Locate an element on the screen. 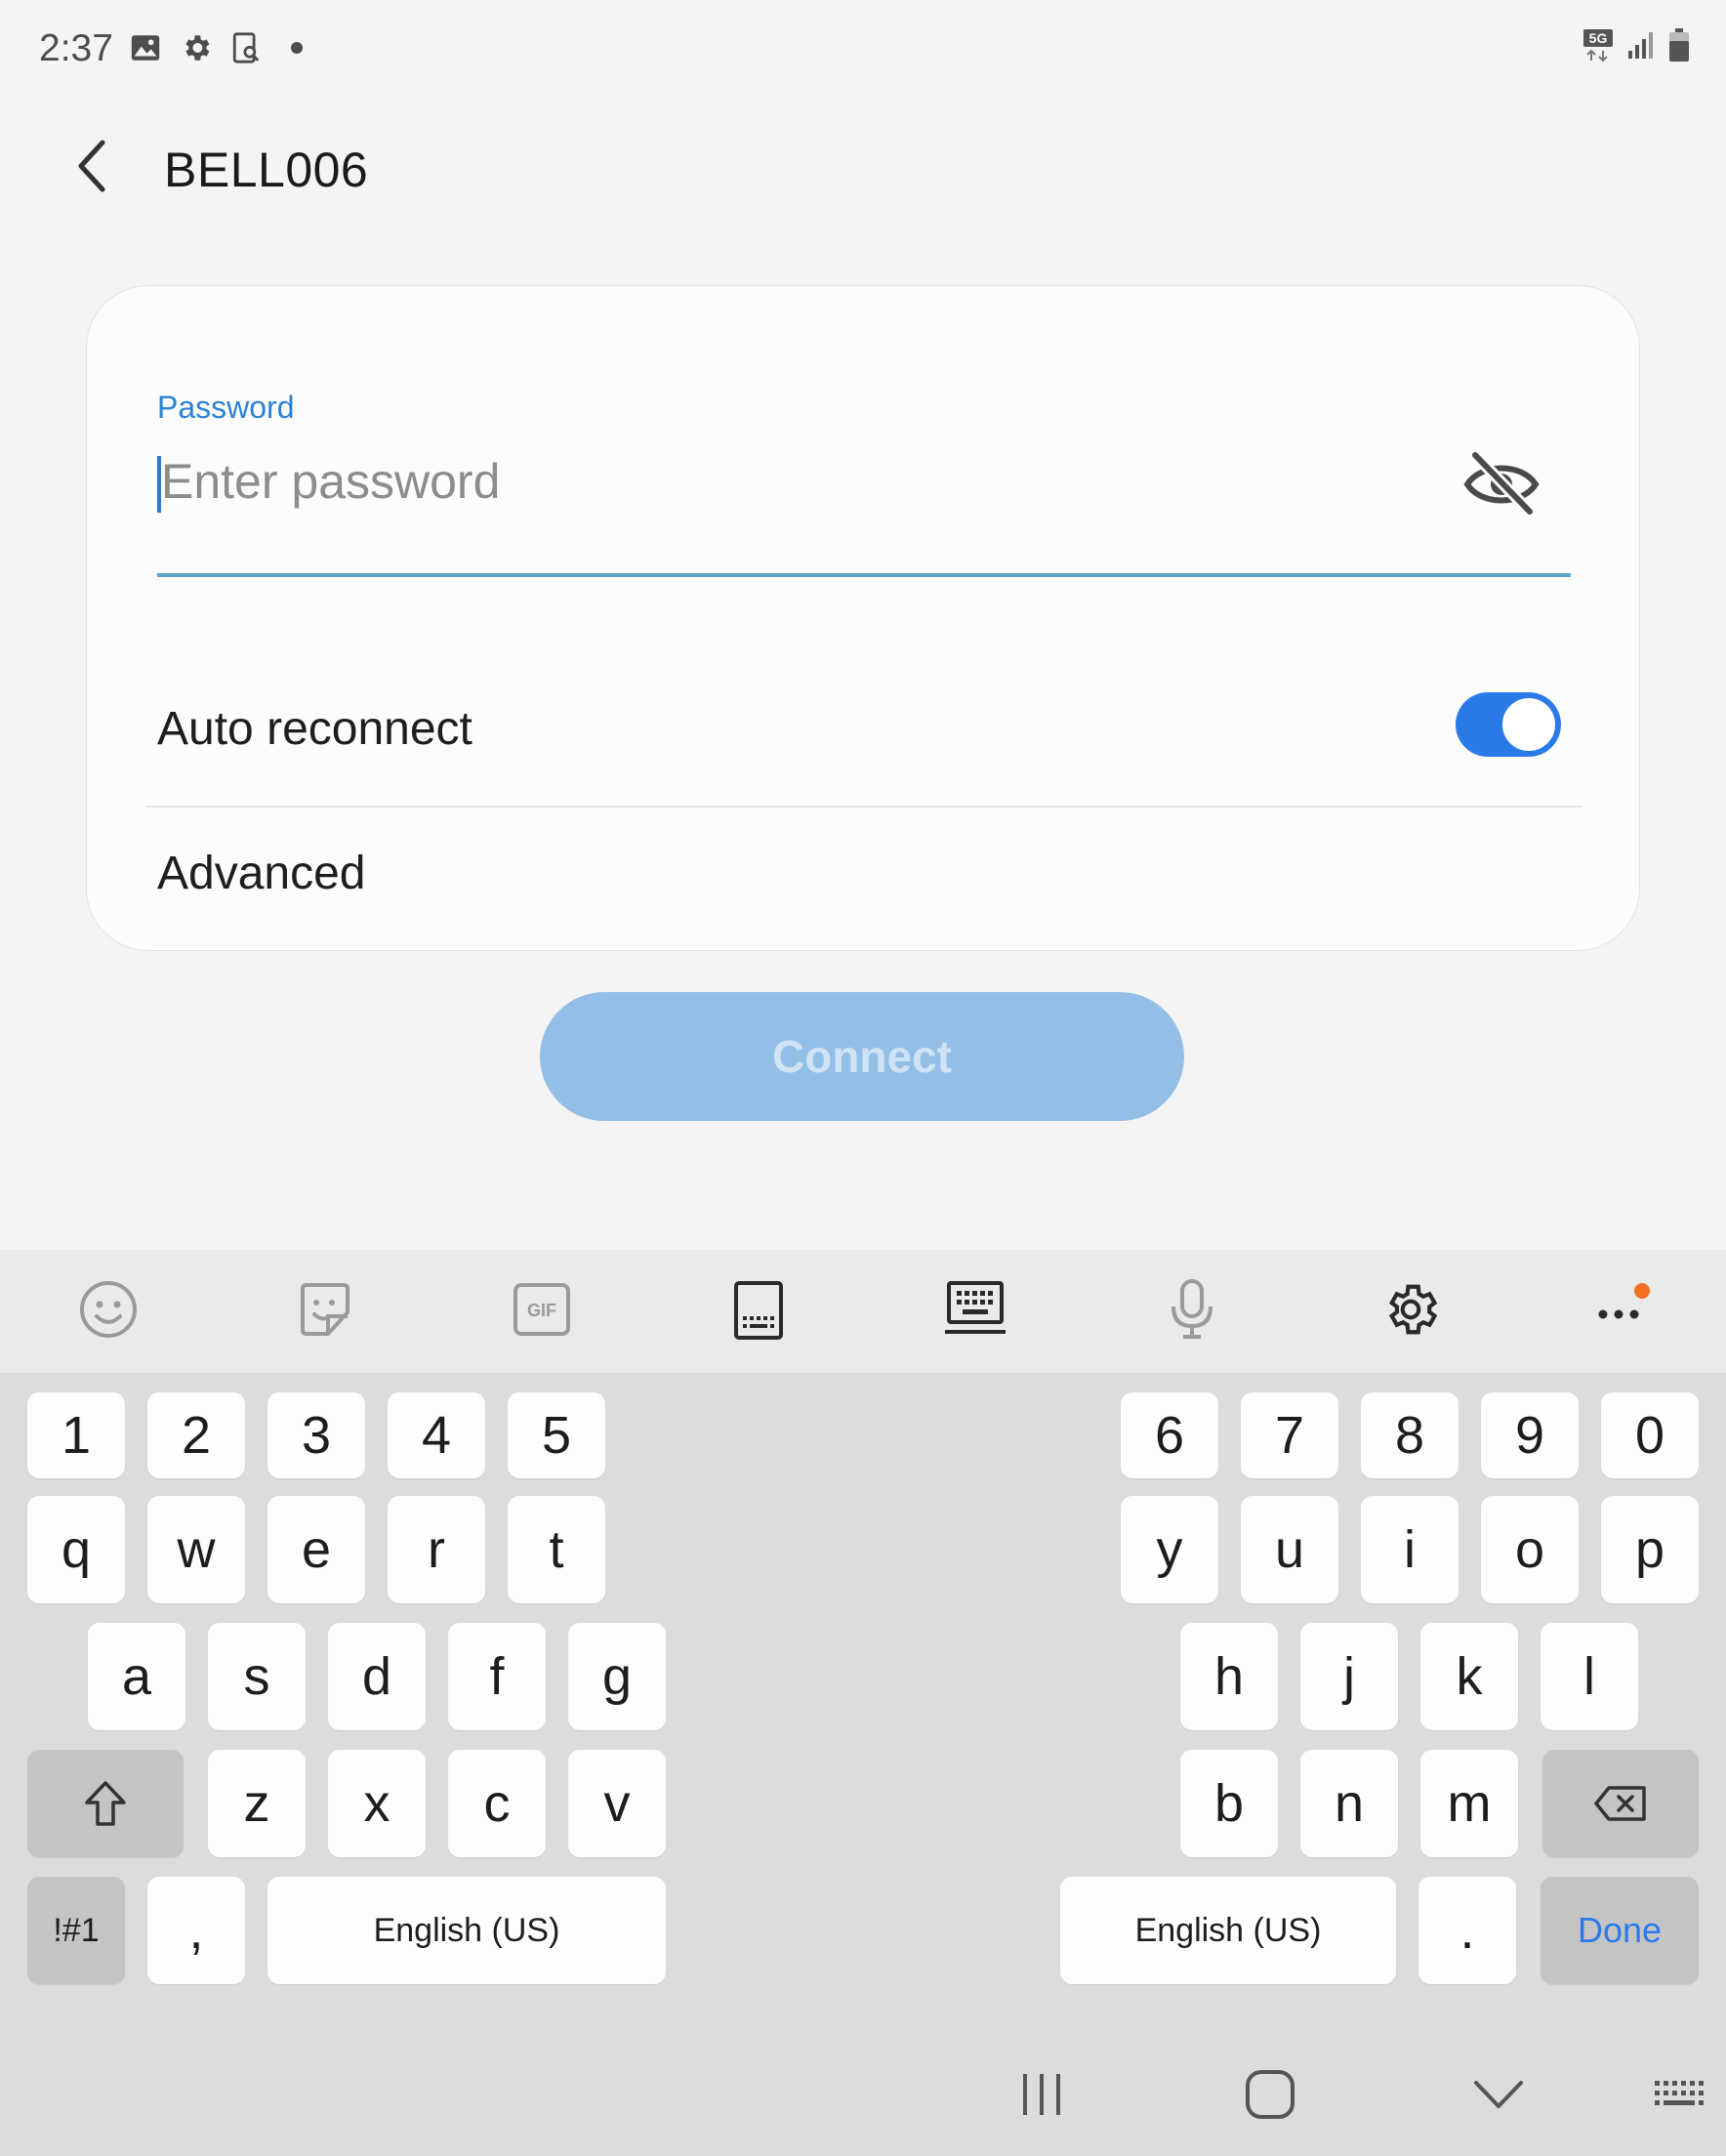  more-options-button is located at coordinates (1622, 1309).